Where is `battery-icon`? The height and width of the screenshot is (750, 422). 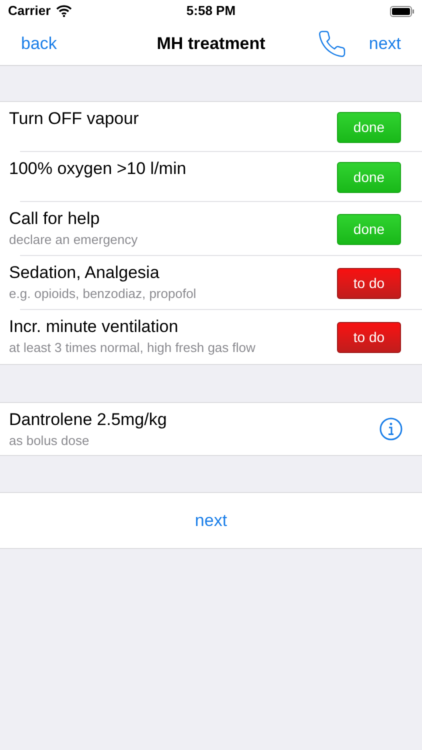 battery-icon is located at coordinates (402, 11).